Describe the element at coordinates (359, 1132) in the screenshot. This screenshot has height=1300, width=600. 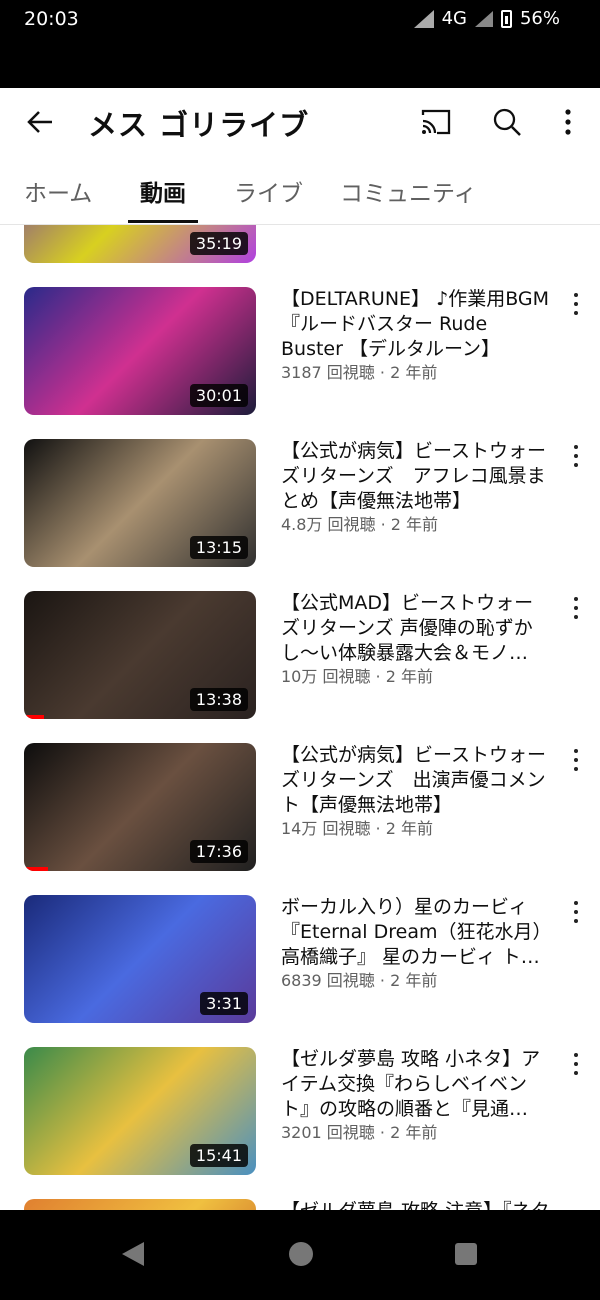
I see `video-meta: 3201 回視聴 · 2 年前` at that location.